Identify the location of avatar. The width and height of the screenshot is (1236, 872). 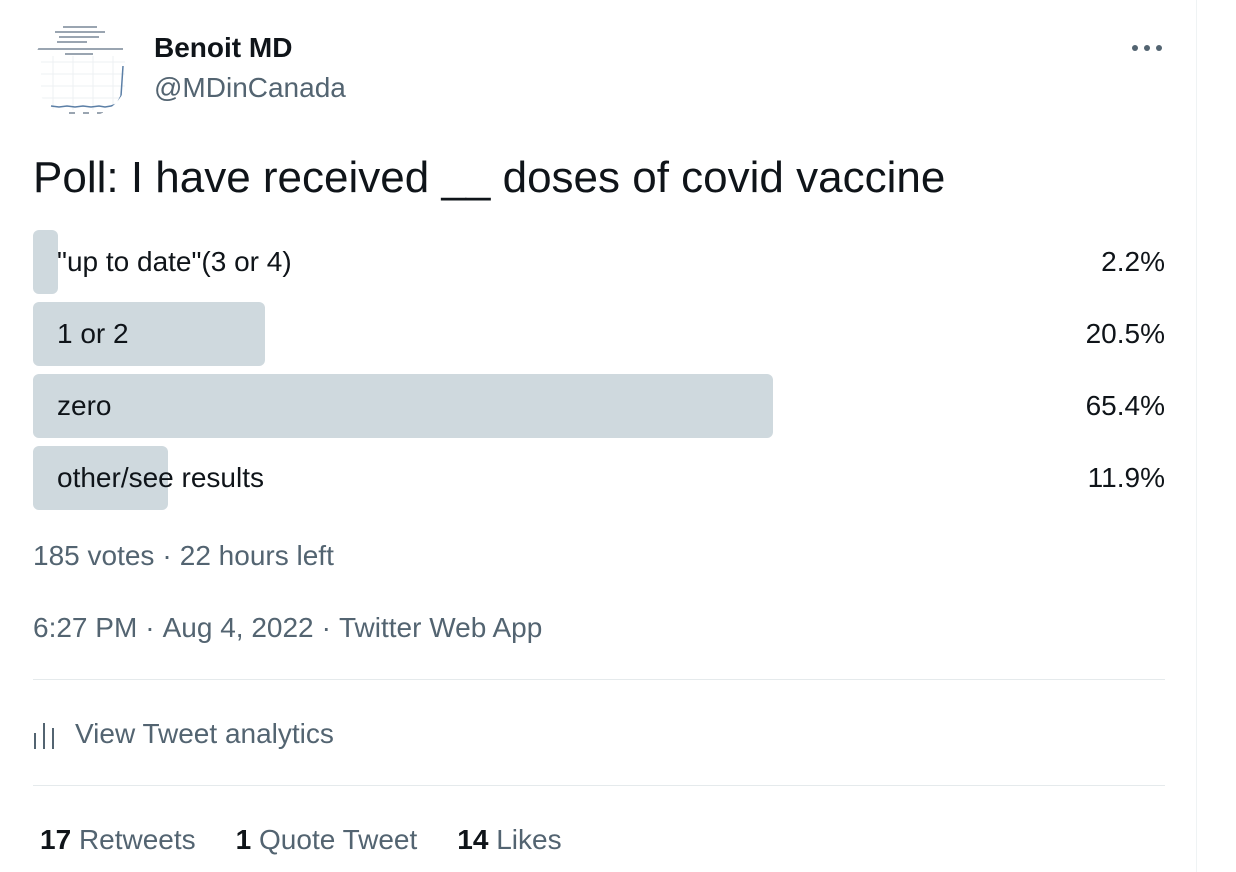
(81, 70).